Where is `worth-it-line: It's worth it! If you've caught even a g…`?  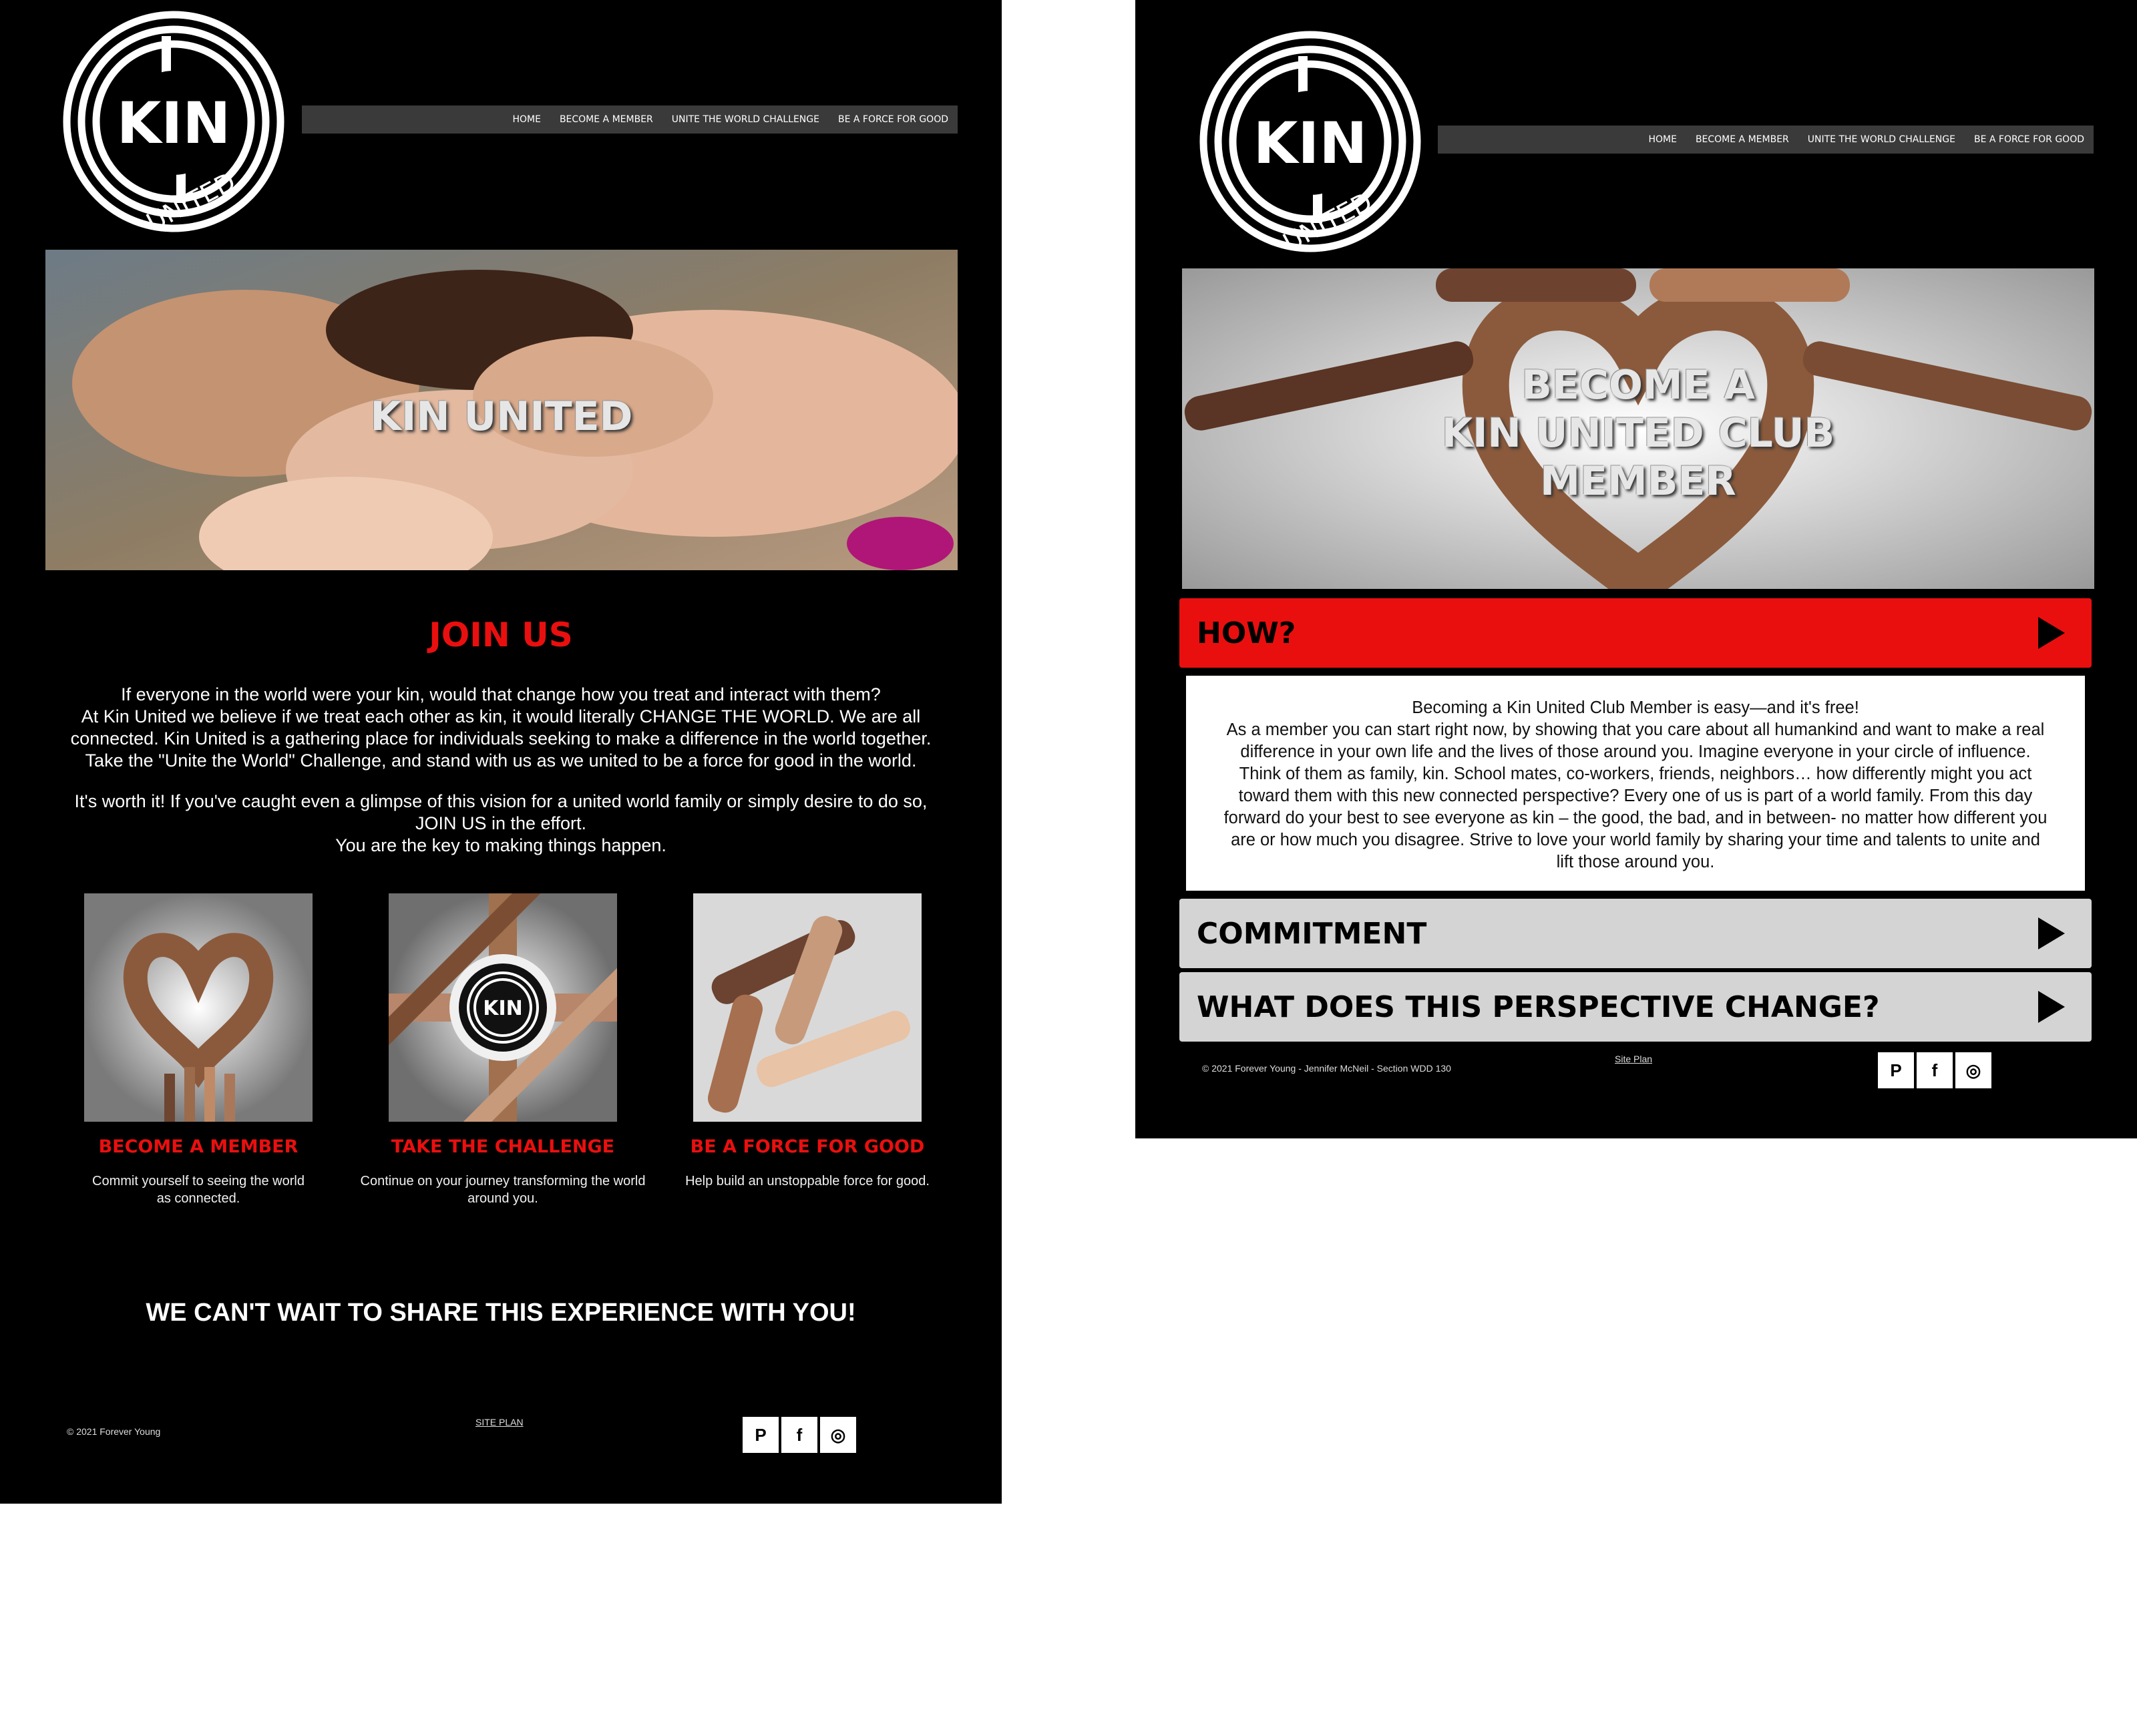
worth-it-line: It's worth it! If you've caught even a g… is located at coordinates (501, 801).